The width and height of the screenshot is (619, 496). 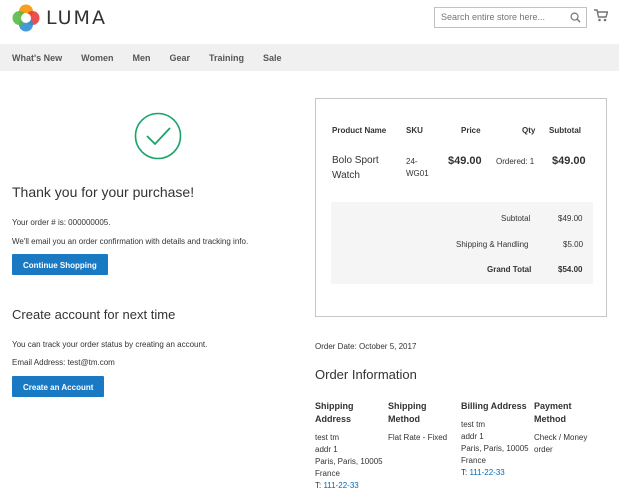 I want to click on continue-shopping-button: Continue Shopping, so click(x=60, y=264).